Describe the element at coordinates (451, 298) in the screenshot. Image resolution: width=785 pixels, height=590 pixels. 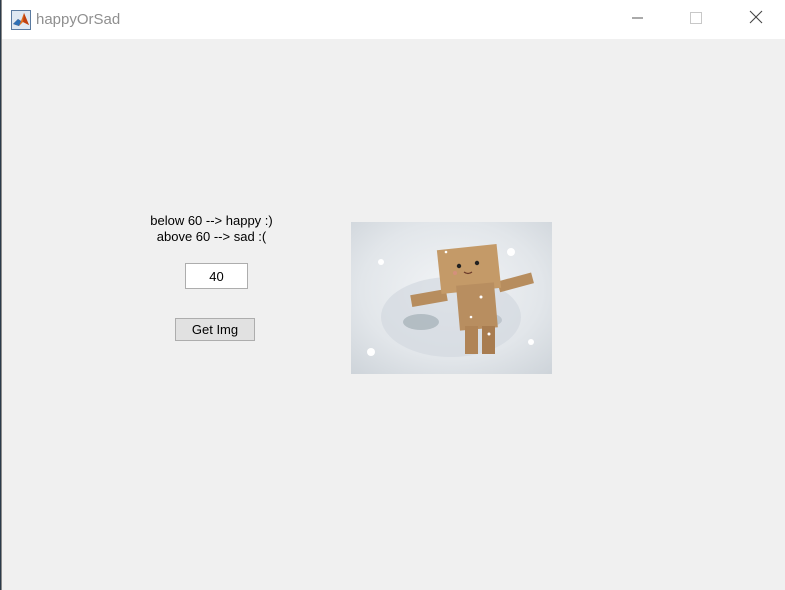
I see `result-image` at that location.